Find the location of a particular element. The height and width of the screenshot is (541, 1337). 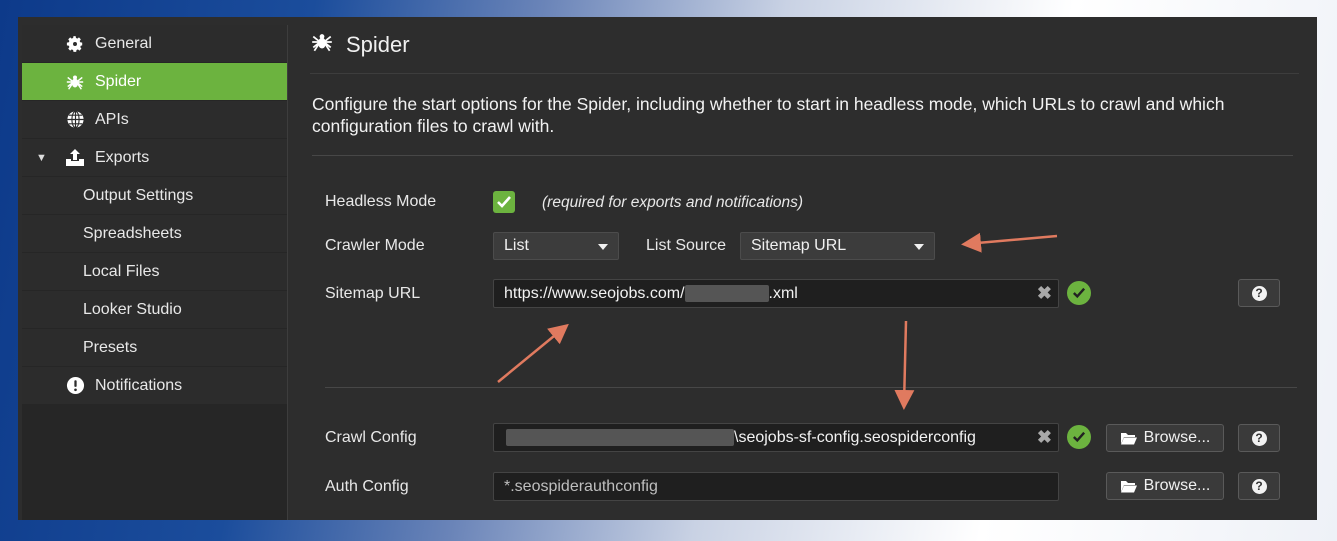

sidebar-item-label: Notifications is located at coordinates (139, 385).